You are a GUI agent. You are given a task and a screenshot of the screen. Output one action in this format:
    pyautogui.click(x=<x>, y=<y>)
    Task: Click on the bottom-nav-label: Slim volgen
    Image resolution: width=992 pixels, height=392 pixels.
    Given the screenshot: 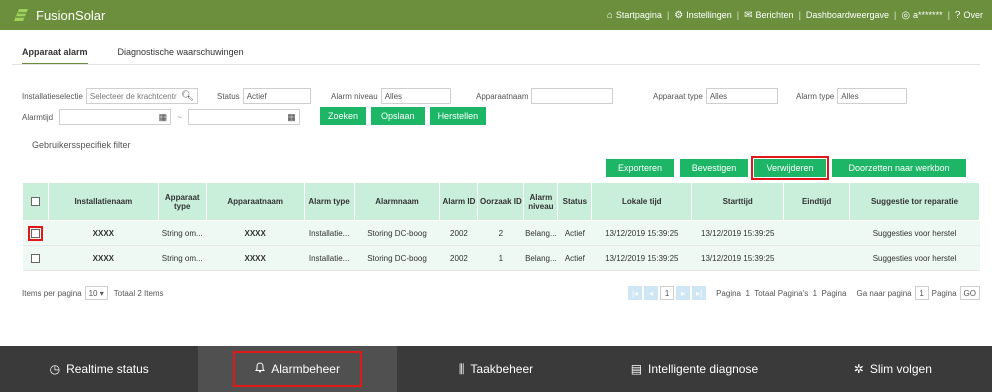 What is the action you would take?
    pyautogui.click(x=900, y=369)
    